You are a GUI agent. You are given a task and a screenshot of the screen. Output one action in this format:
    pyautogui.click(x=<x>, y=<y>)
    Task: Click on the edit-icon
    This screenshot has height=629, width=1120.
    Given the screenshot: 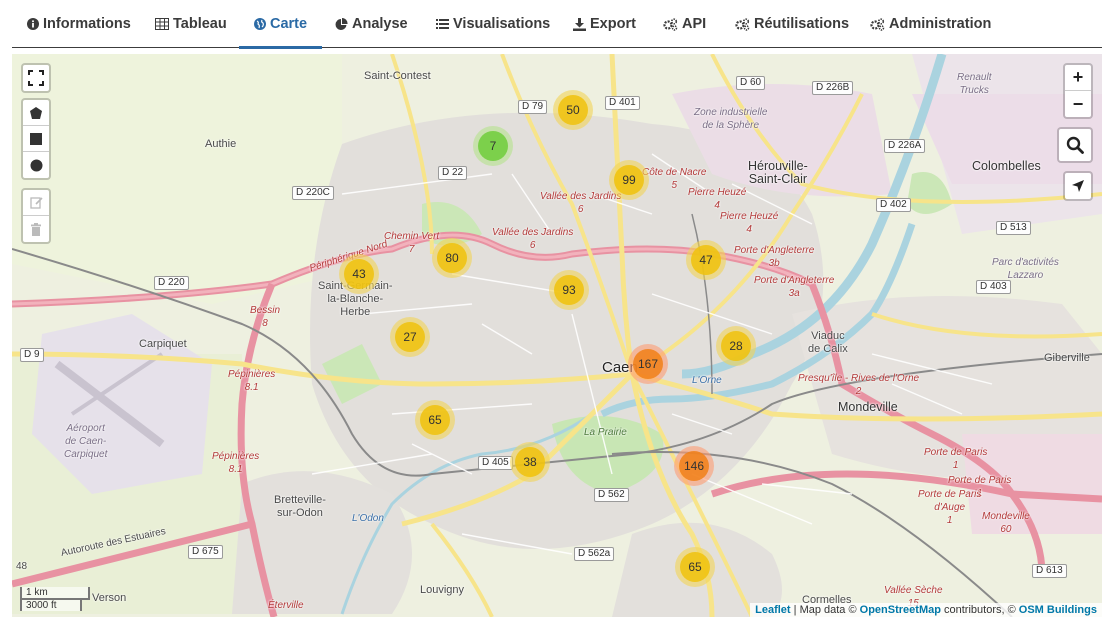 What is the action you would take?
    pyautogui.click(x=36, y=203)
    